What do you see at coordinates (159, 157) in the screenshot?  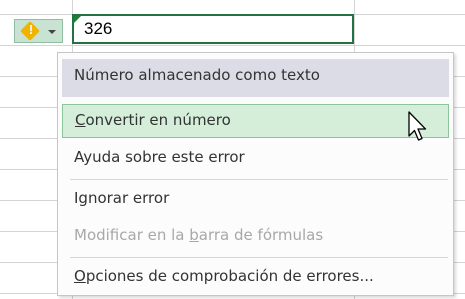 I see `menu-item-label: Ayuda sobre este error` at bounding box center [159, 157].